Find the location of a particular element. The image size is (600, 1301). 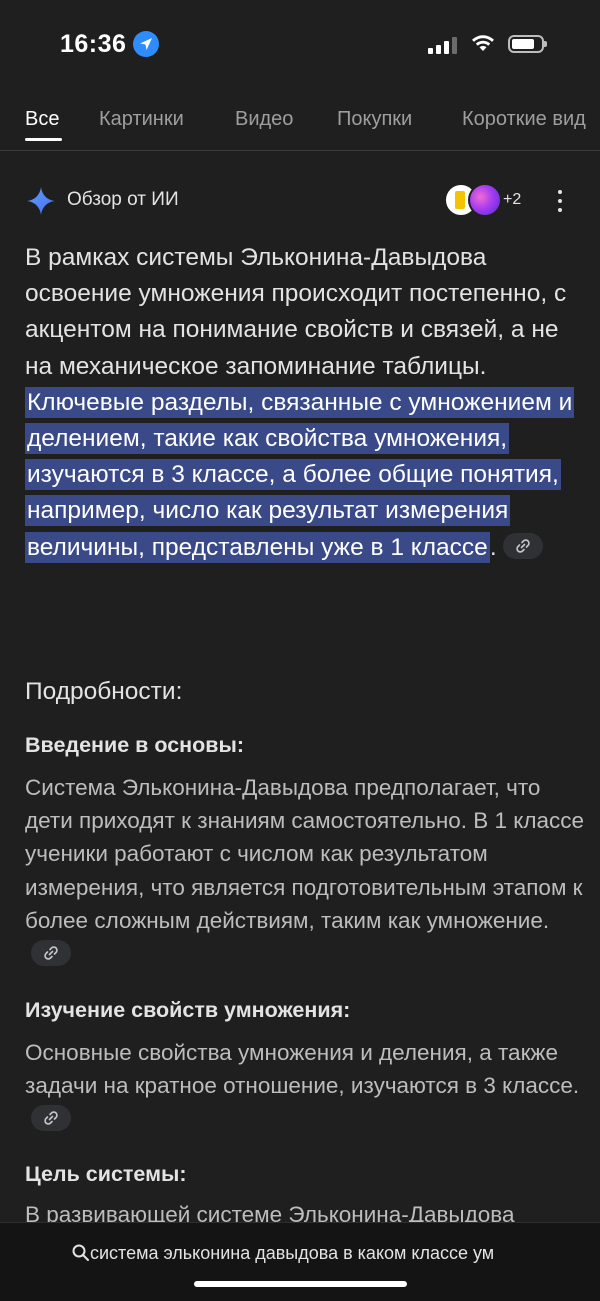

tab-images: Картинки is located at coordinates (141, 119).